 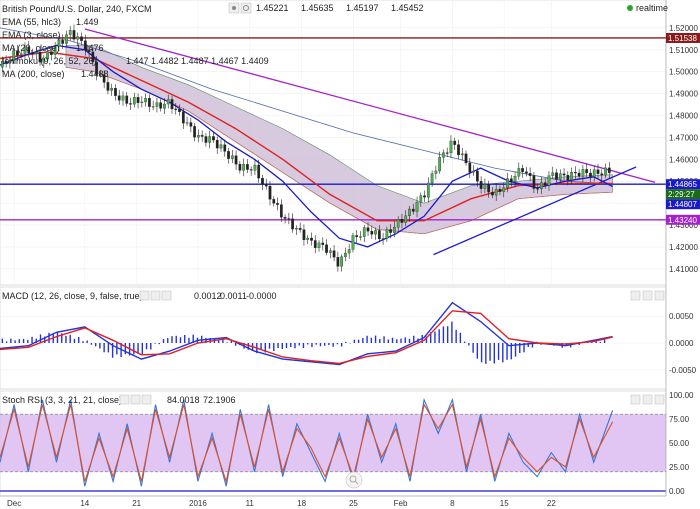 I want to click on macd-title: MACD (12, 26, close, 9, false, true), so click(x=72, y=296).